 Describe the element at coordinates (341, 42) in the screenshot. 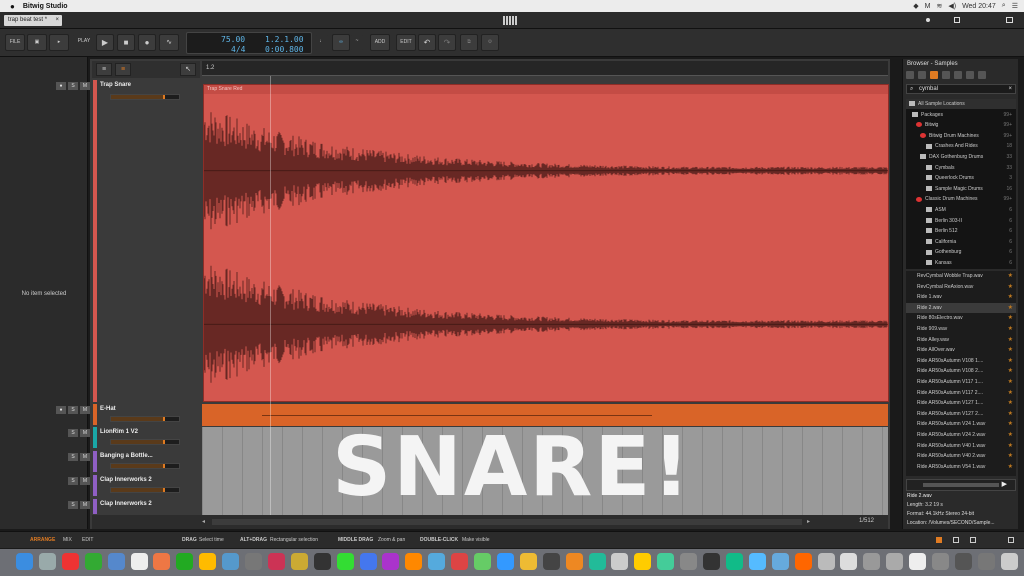

I see `loop-icon: ∞` at that location.